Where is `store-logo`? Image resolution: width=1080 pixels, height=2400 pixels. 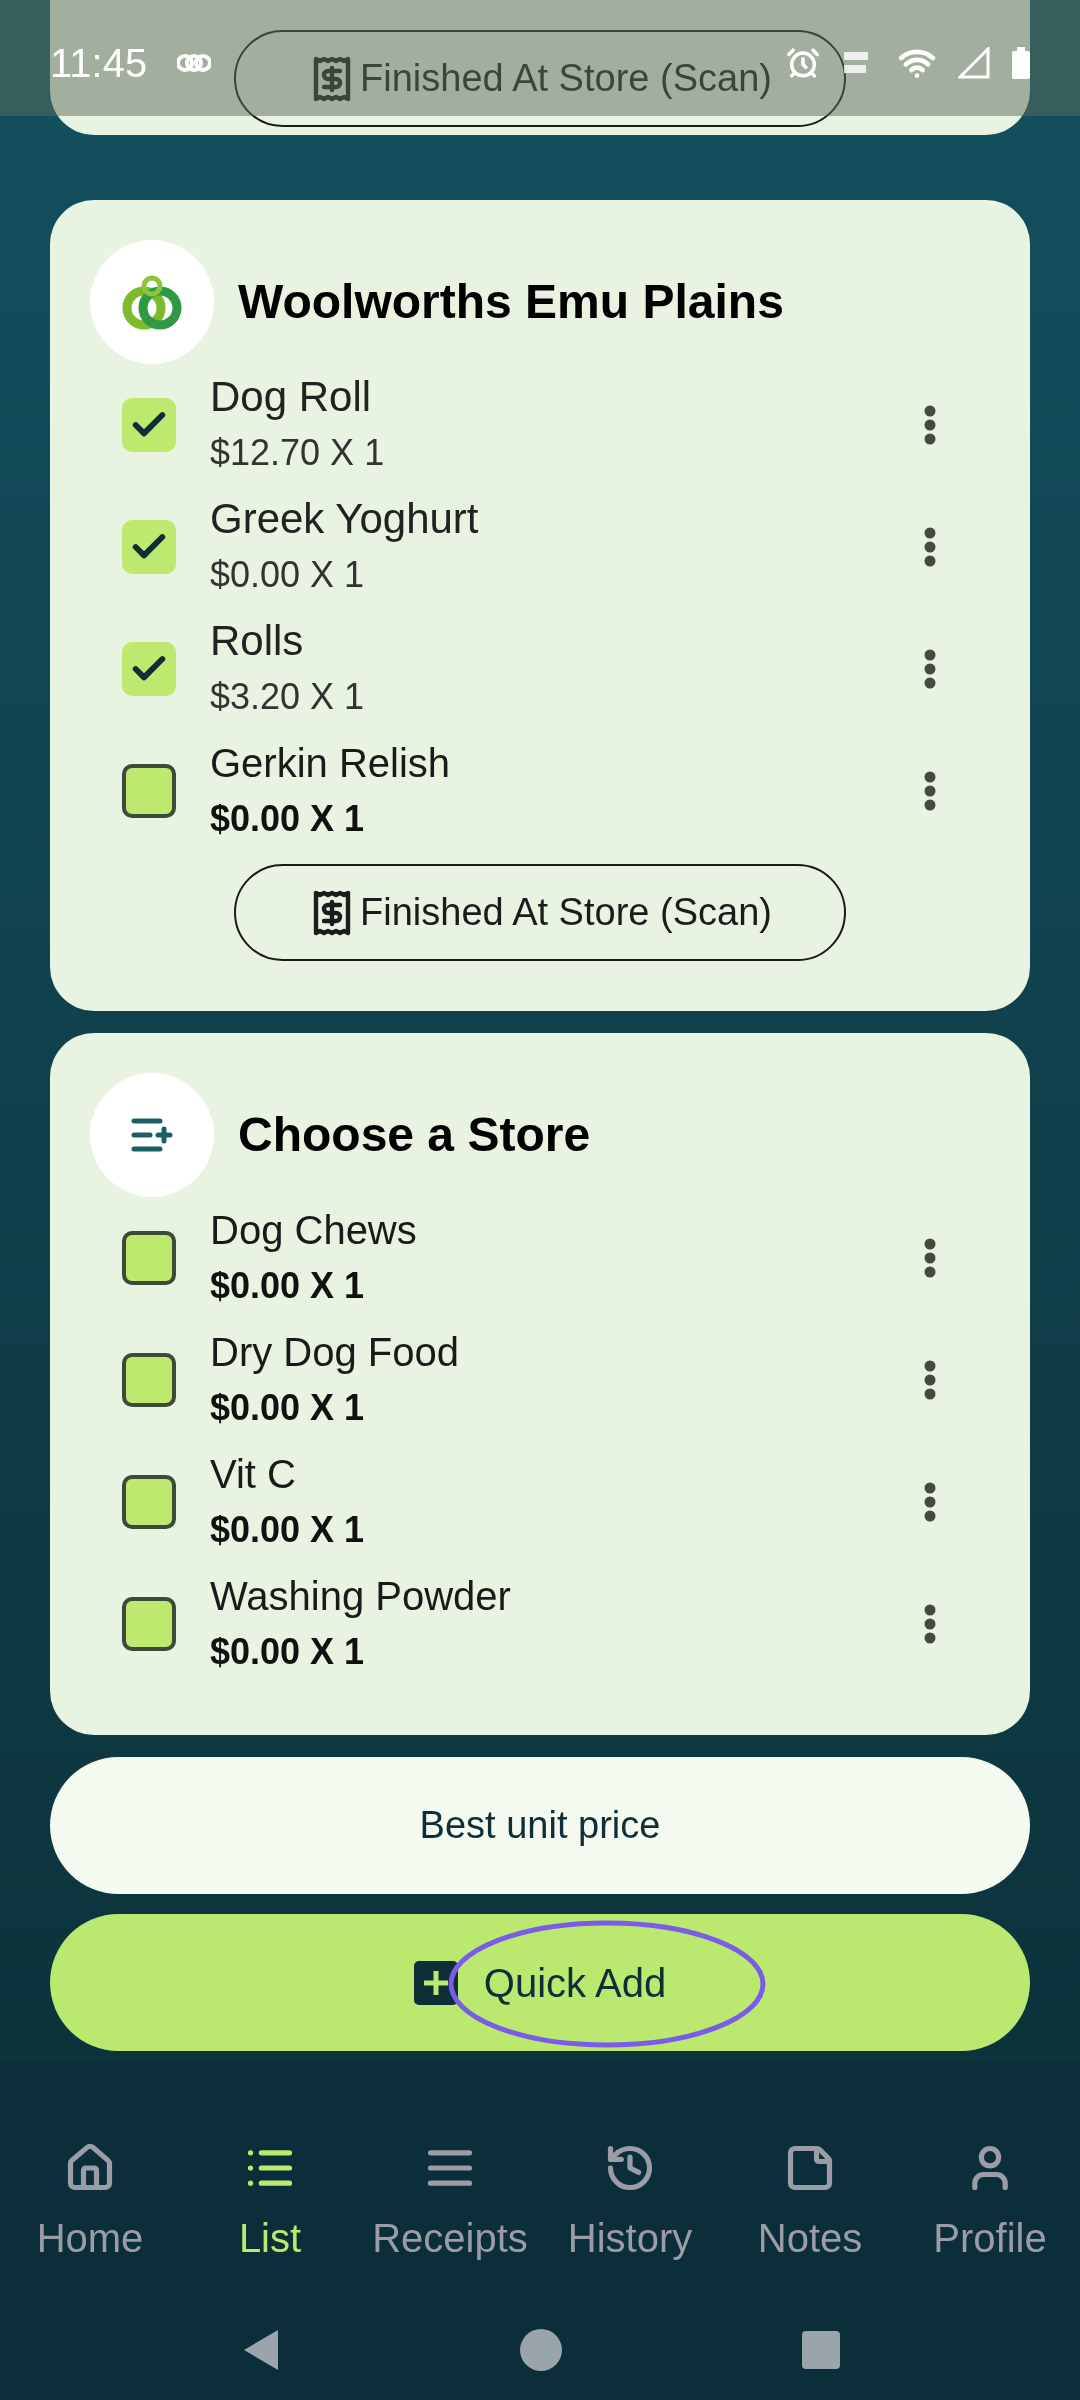 store-logo is located at coordinates (152, 302).